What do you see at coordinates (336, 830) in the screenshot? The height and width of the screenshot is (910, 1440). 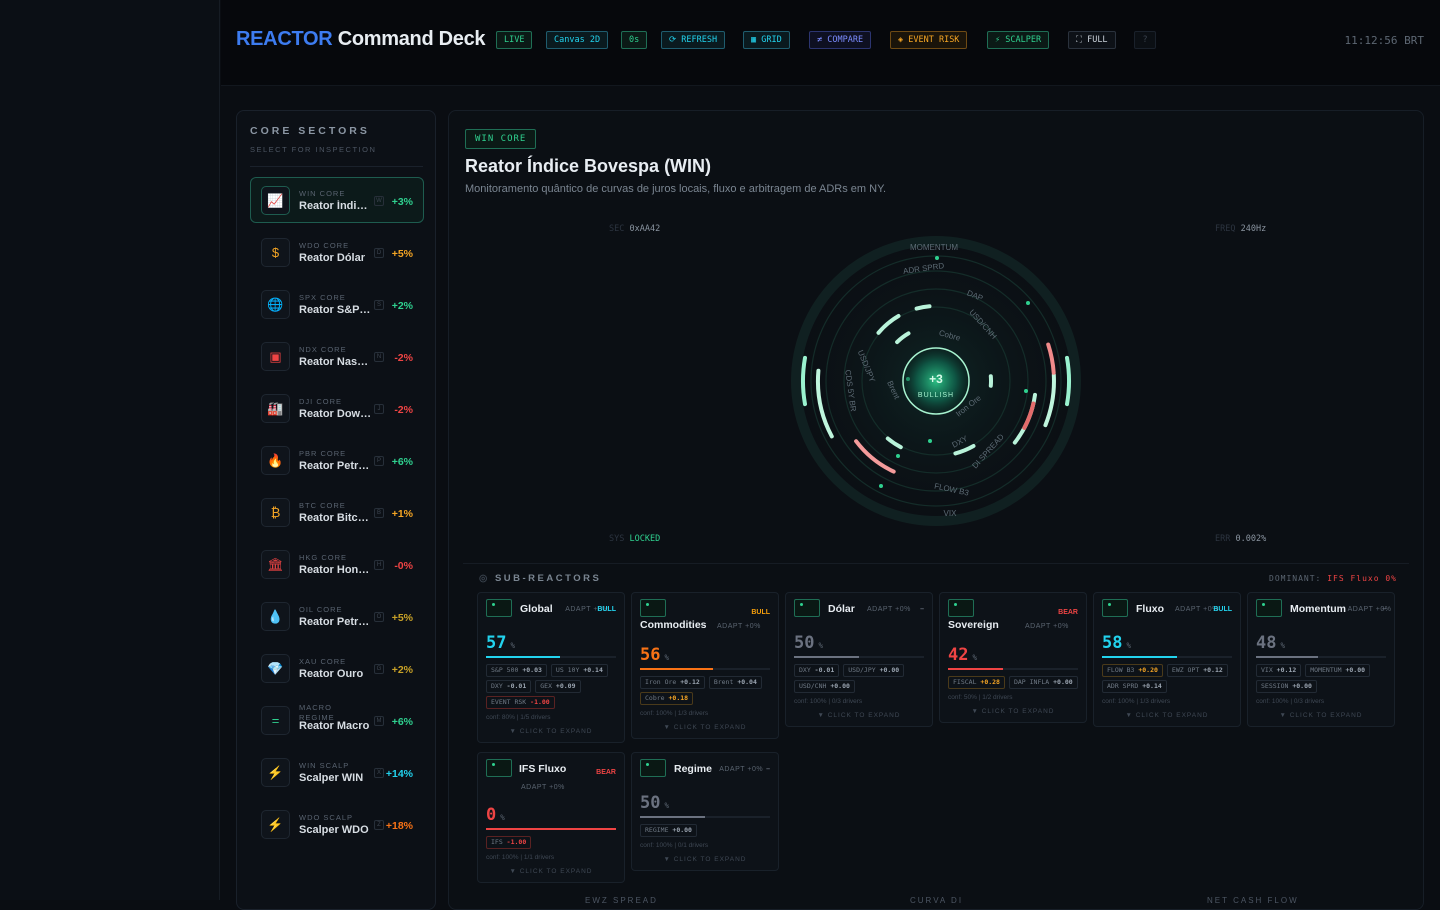 I see `sector-name: Scalper WDO` at bounding box center [336, 830].